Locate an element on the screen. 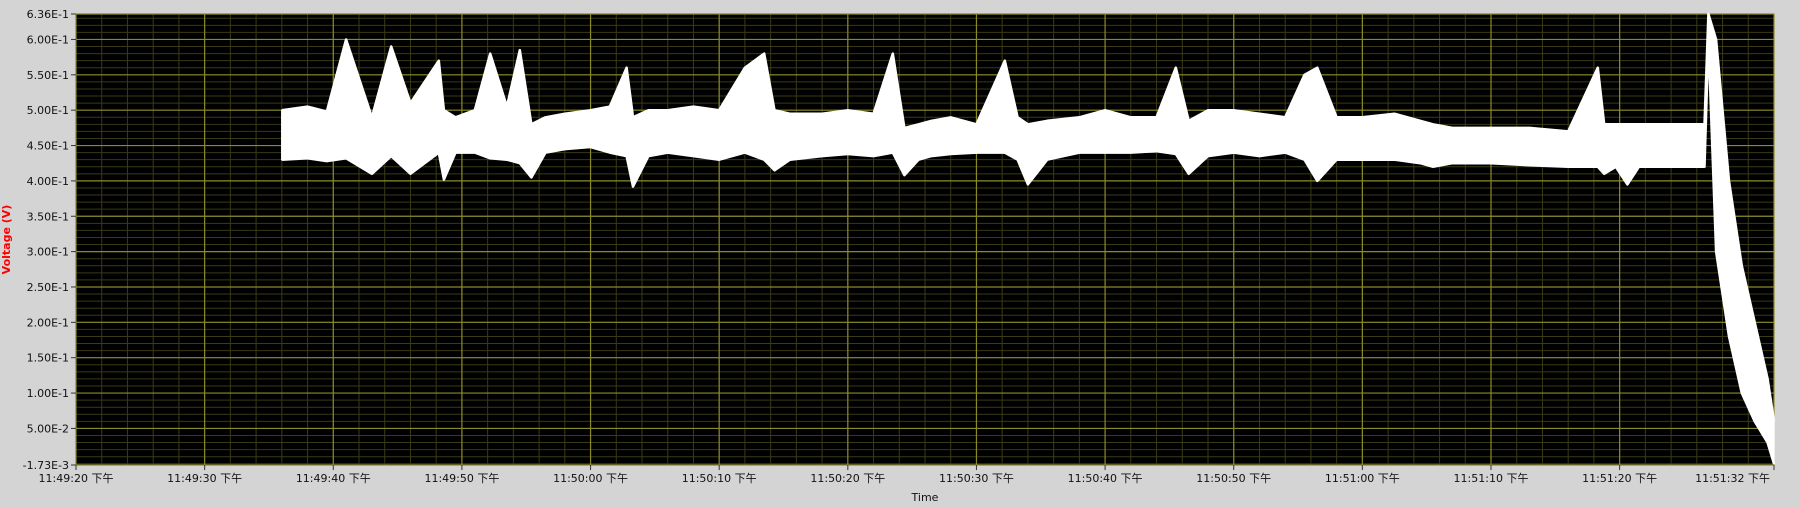 This screenshot has height=508, width=1800. y-tick-label: 5.50E-1 is located at coordinates (48, 75).